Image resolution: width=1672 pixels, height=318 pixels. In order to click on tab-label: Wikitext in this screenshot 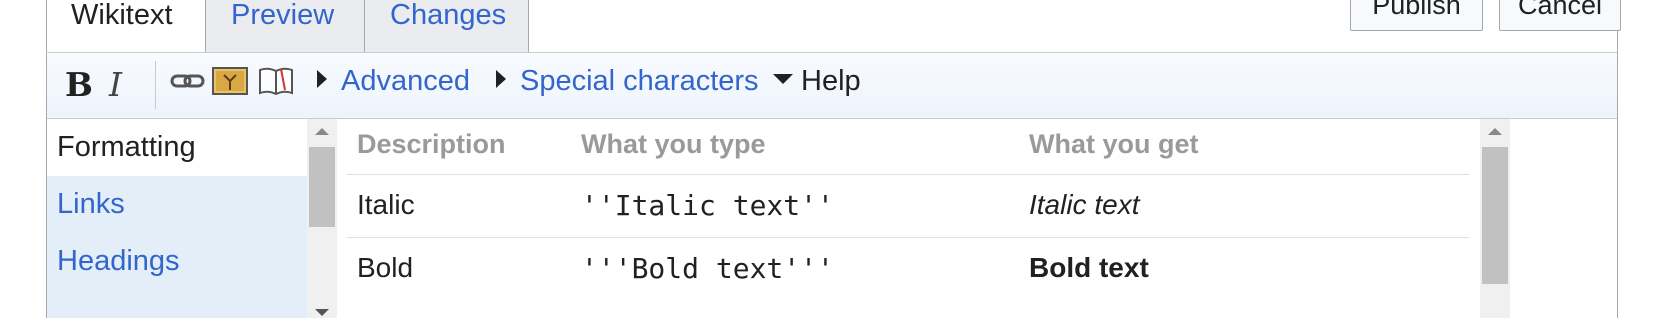, I will do `click(122, 15)`.